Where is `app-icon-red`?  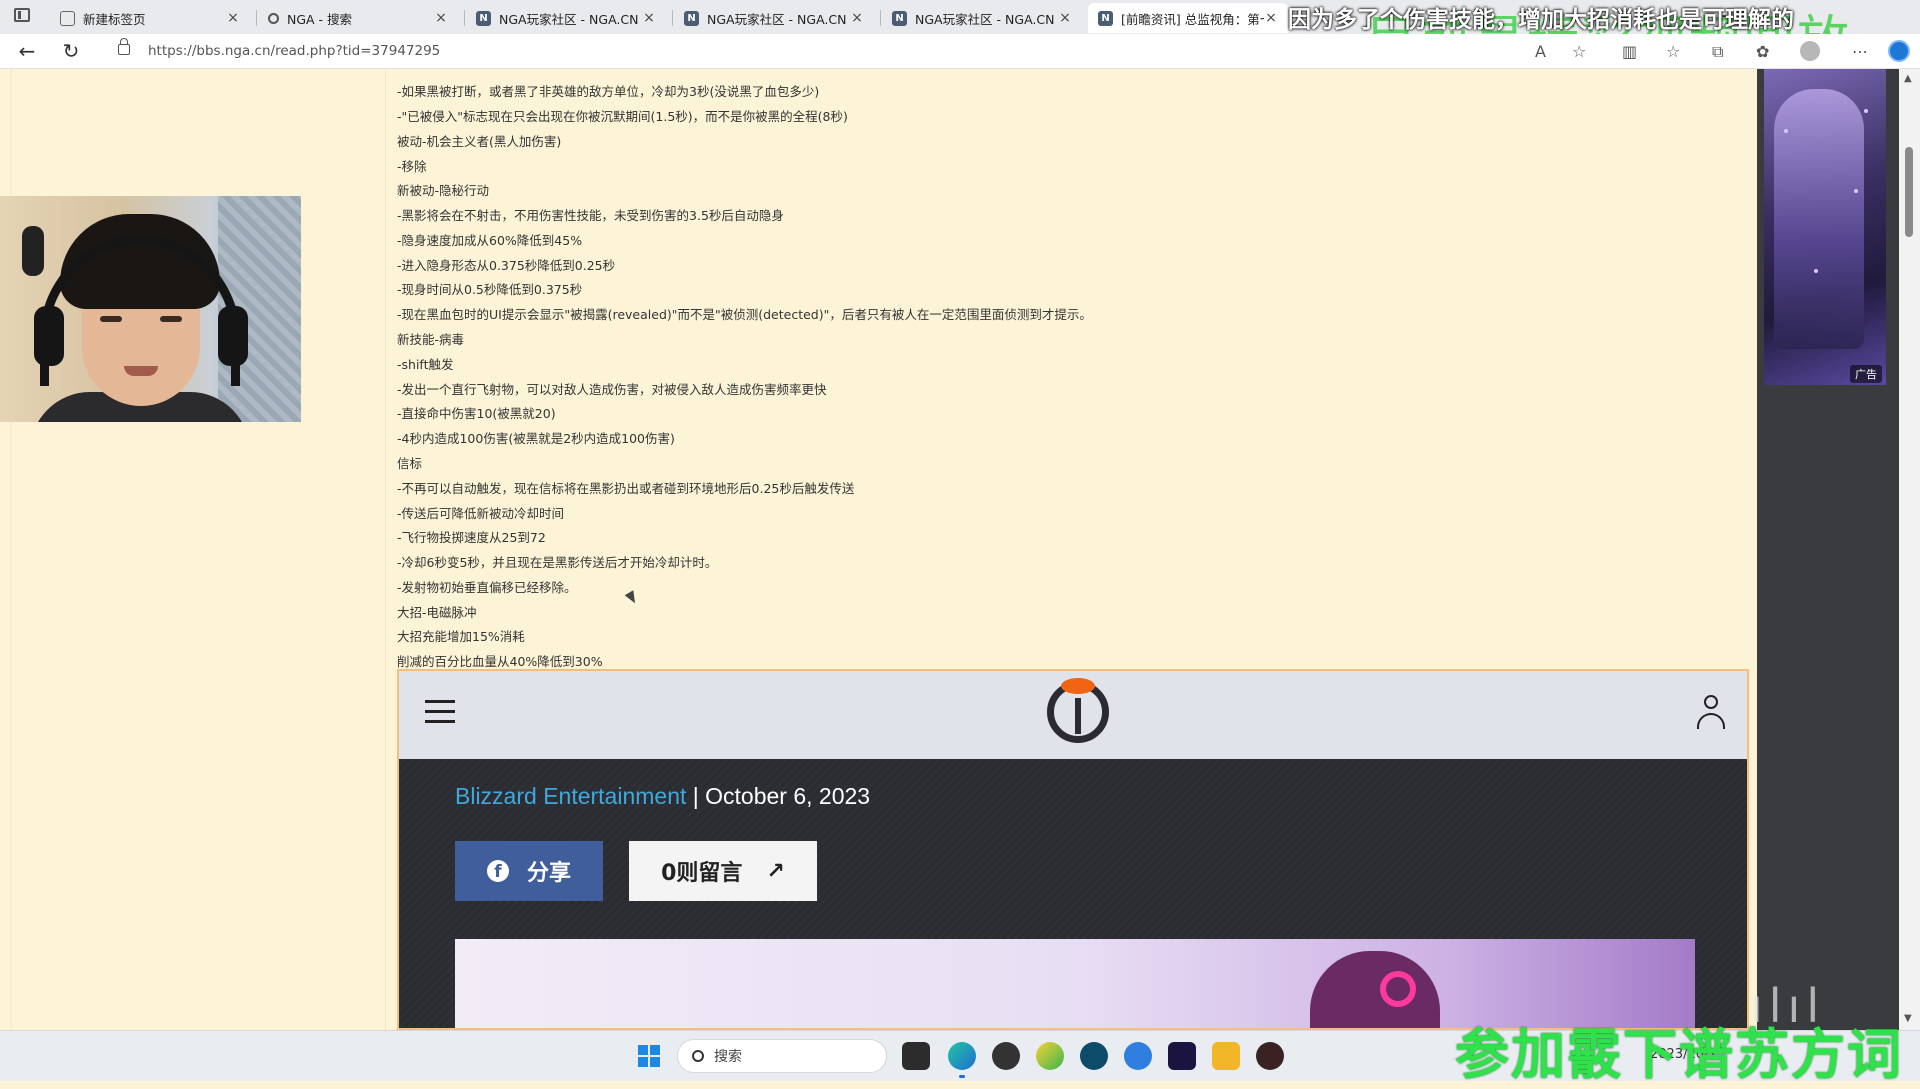 app-icon-red is located at coordinates (1006, 1056).